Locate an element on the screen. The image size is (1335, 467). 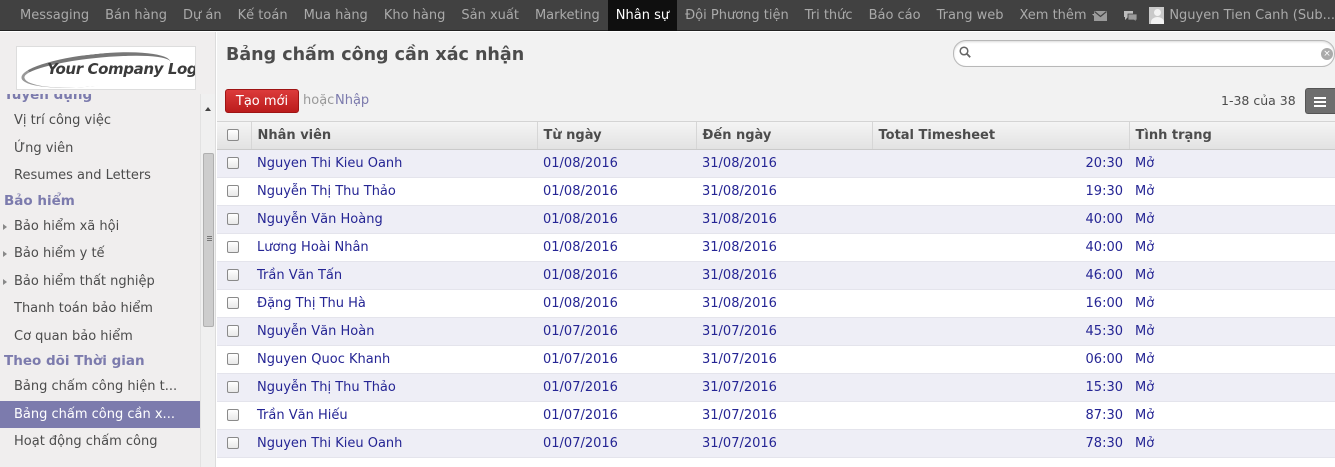
table-row: Trần Văn Hiếu 01/07/2016 31/07/2016 87:30 Mở is located at coordinates (776, 415).